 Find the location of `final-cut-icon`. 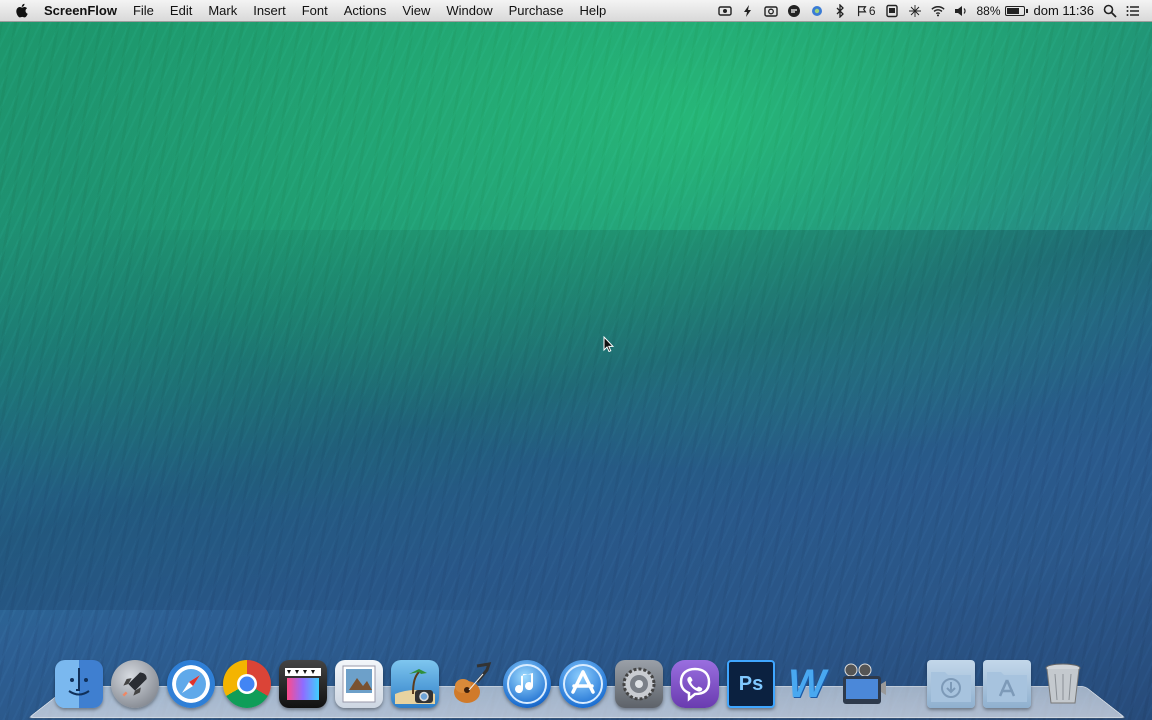

final-cut-icon is located at coordinates (303, 684).